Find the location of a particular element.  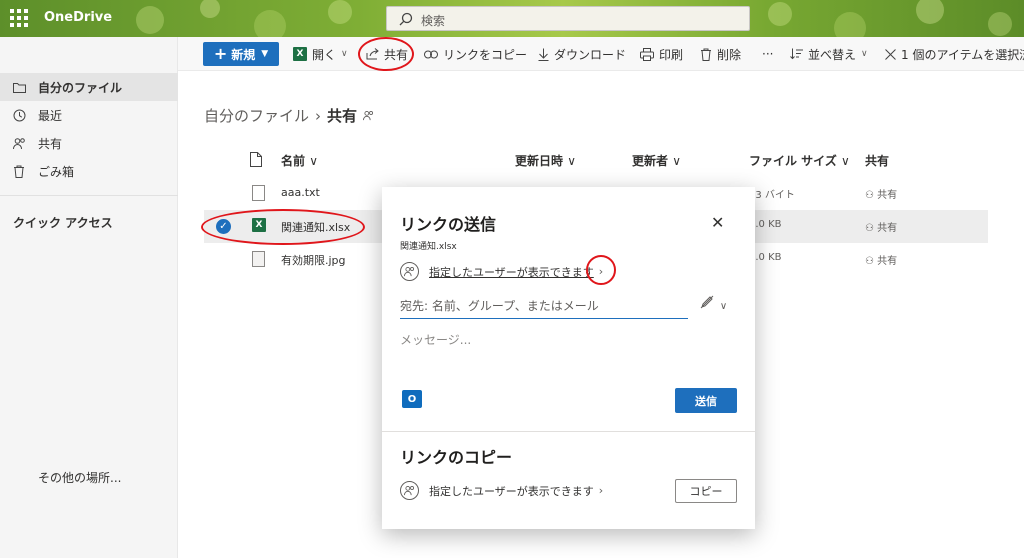

nav-item-label: 共有 is located at coordinates (50, 143).